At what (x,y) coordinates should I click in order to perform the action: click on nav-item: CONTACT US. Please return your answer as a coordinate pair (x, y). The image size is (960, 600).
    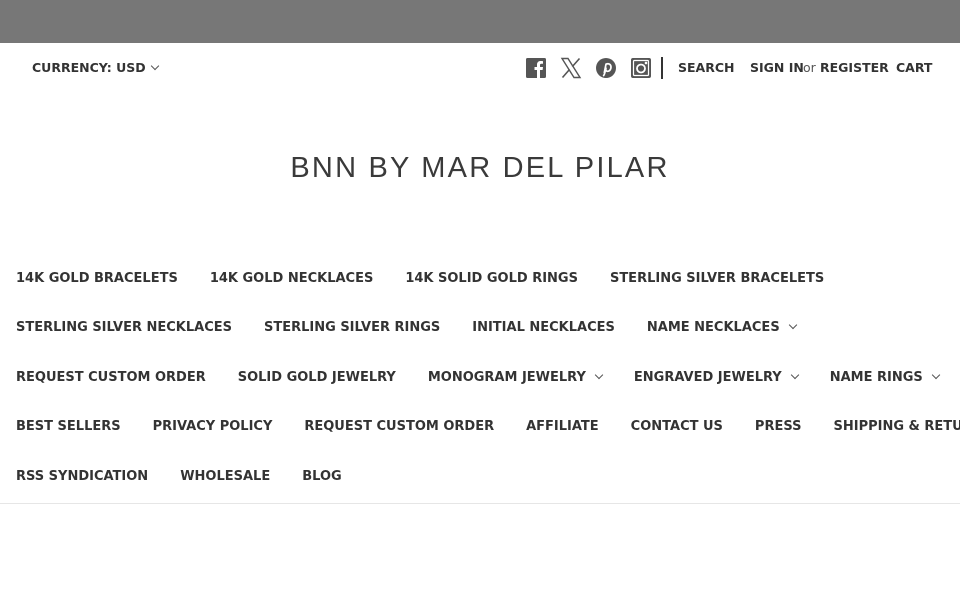
    Looking at the image, I should click on (677, 426).